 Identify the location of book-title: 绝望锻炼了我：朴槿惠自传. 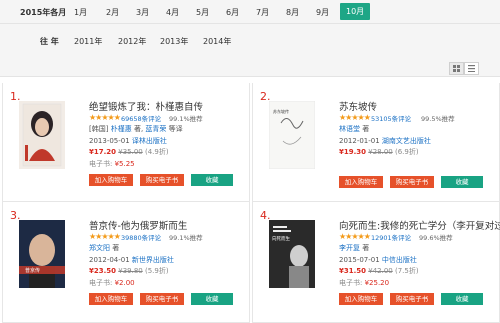
(146, 106).